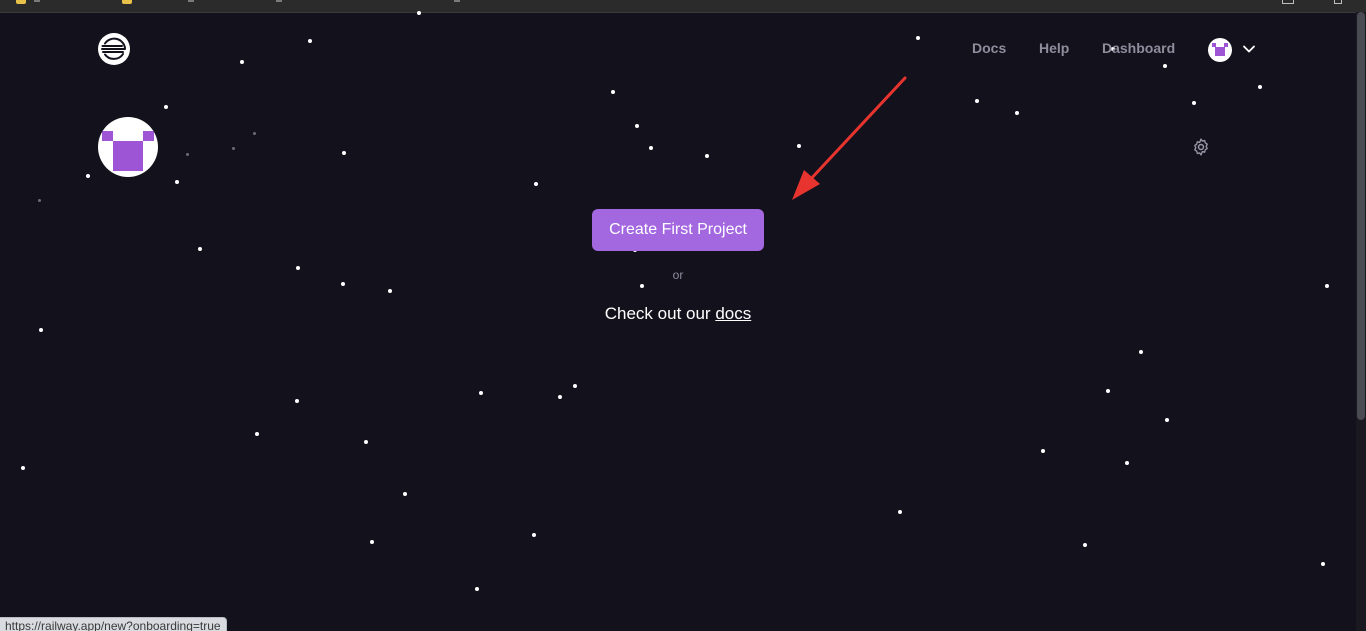 This screenshot has width=1366, height=631. What do you see at coordinates (1054, 48) in the screenshot?
I see `nav-help-link: Help` at bounding box center [1054, 48].